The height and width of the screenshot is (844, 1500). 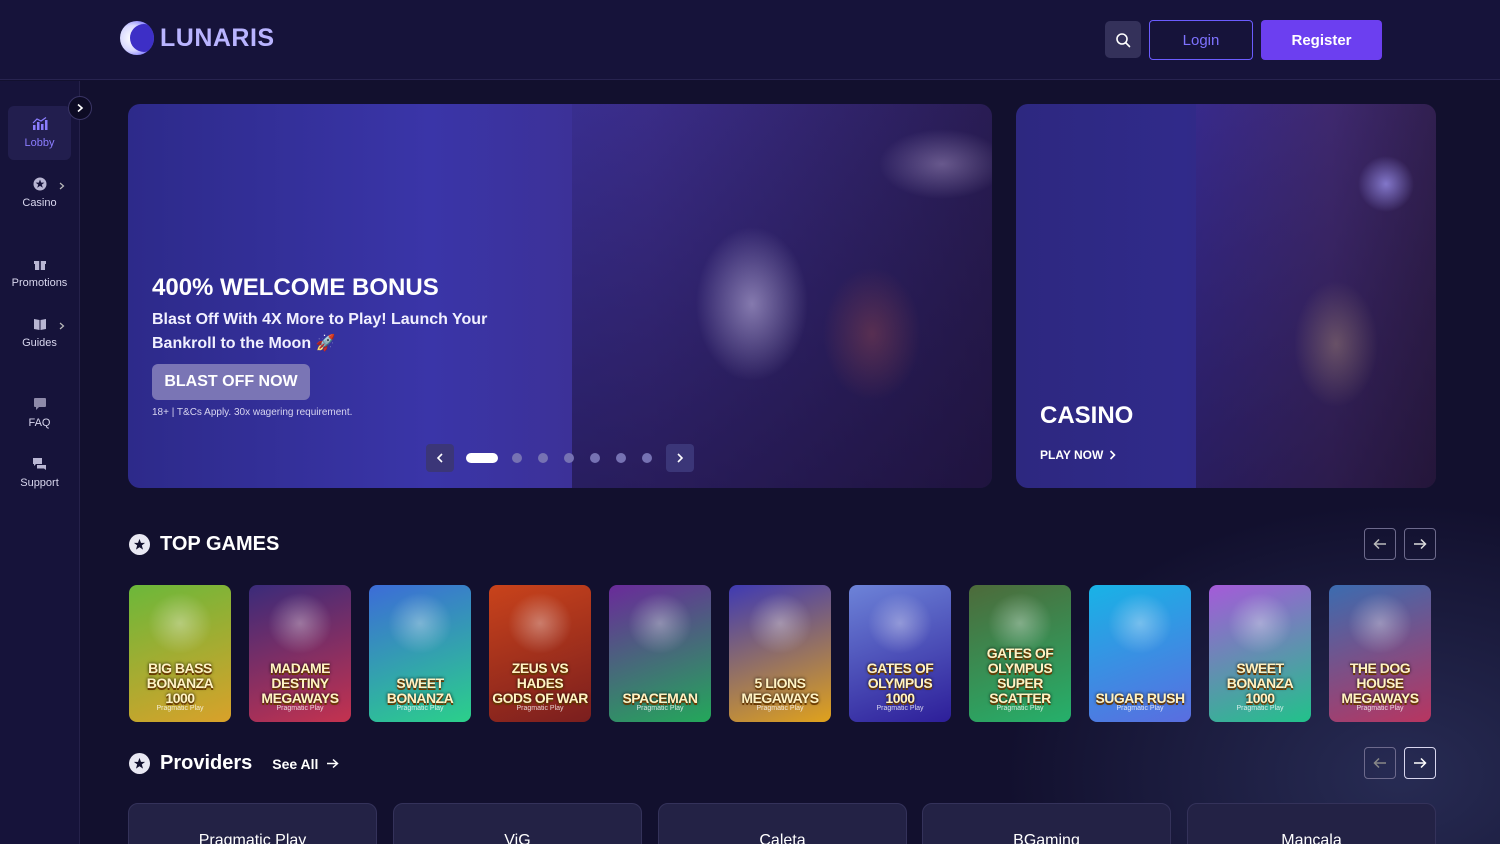 What do you see at coordinates (206, 763) in the screenshot?
I see `providers-title: Providers` at bounding box center [206, 763].